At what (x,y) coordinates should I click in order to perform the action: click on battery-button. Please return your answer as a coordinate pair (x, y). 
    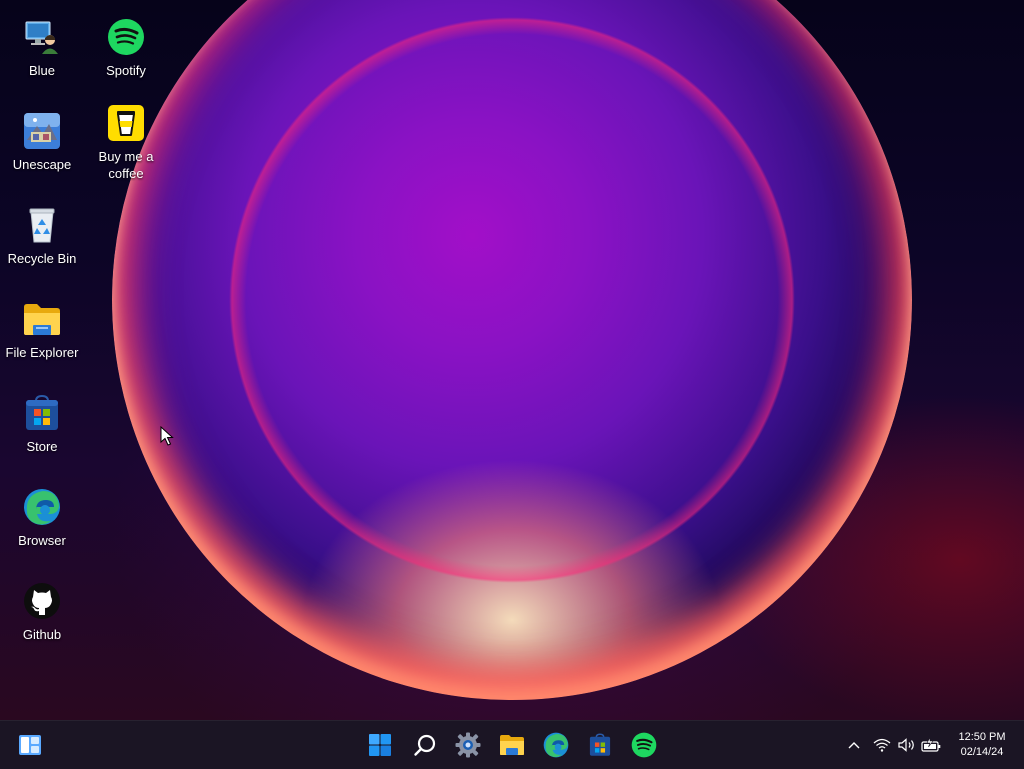
    Looking at the image, I should click on (931, 745).